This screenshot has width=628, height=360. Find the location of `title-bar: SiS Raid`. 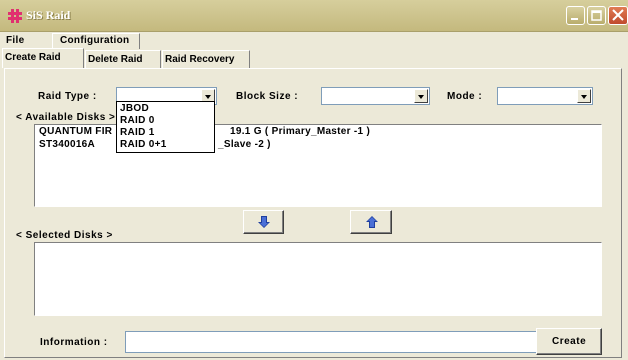

title-bar: SiS Raid is located at coordinates (314, 16).